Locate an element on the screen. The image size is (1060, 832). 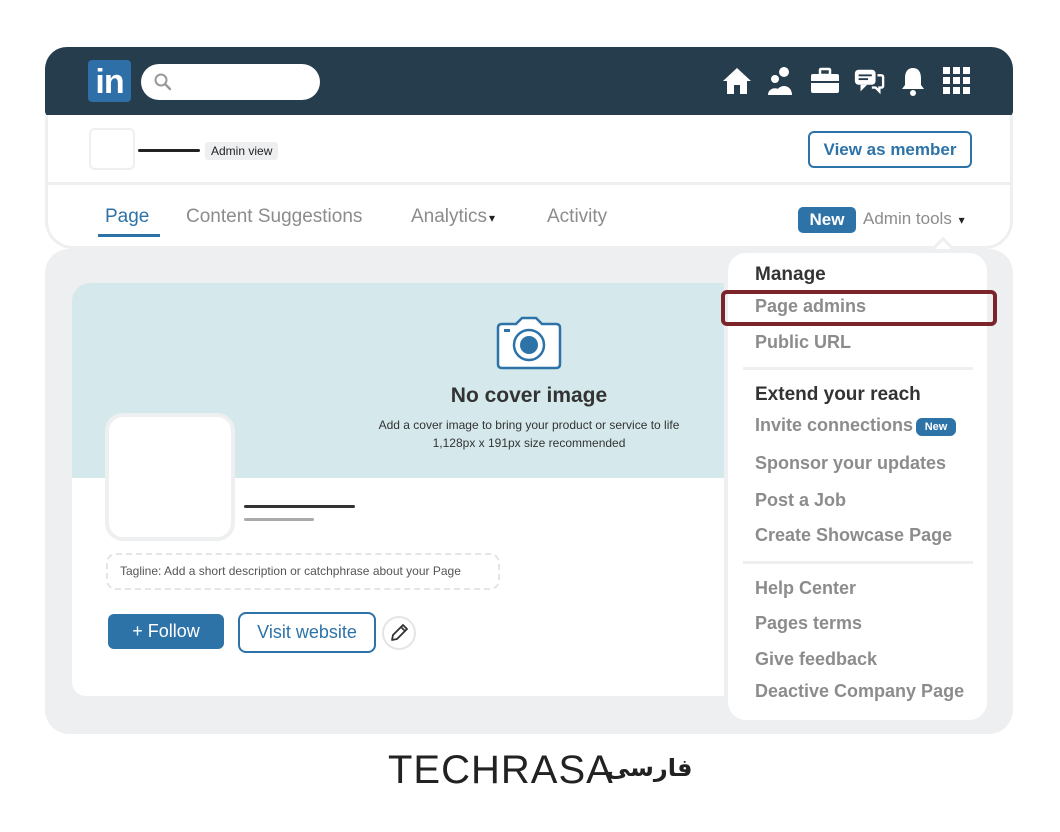
new-badge: New is located at coordinates (827, 220).